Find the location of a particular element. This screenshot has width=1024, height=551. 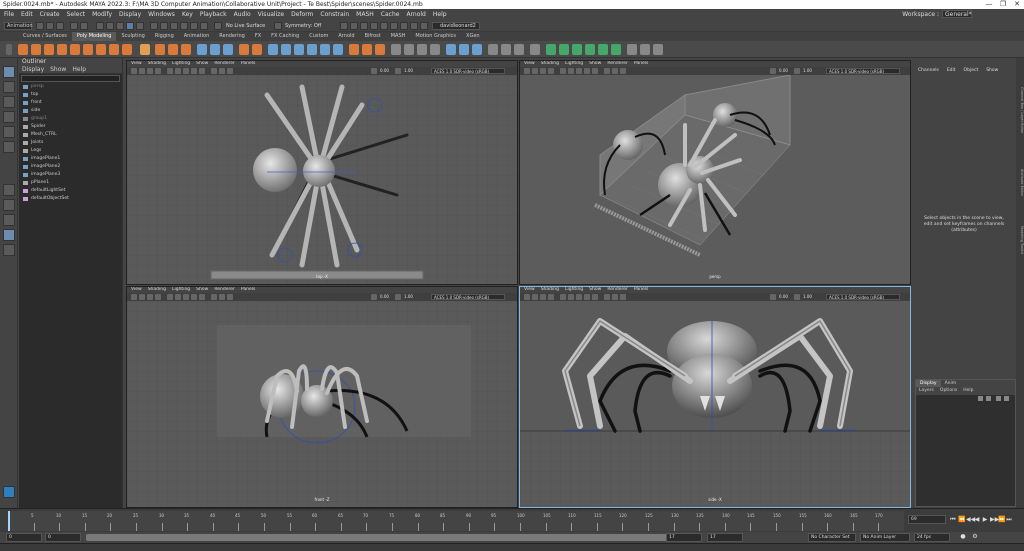

outliner-item-top: top is located at coordinates (70, 95).